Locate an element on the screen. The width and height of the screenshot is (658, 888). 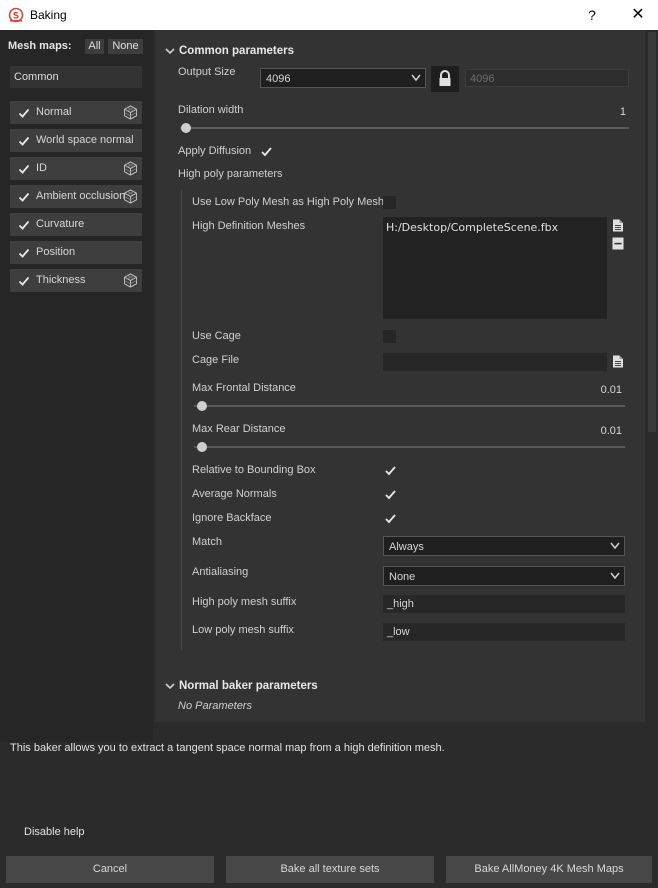
title-bar: S Baking ? ✕ is located at coordinates (329, 15).